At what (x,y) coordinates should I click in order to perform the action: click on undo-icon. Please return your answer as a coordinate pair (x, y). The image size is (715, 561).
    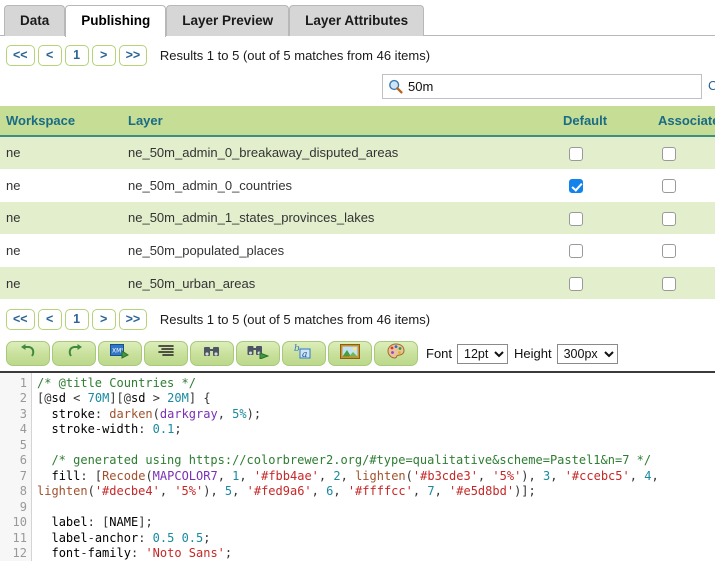
    Looking at the image, I should click on (28, 353).